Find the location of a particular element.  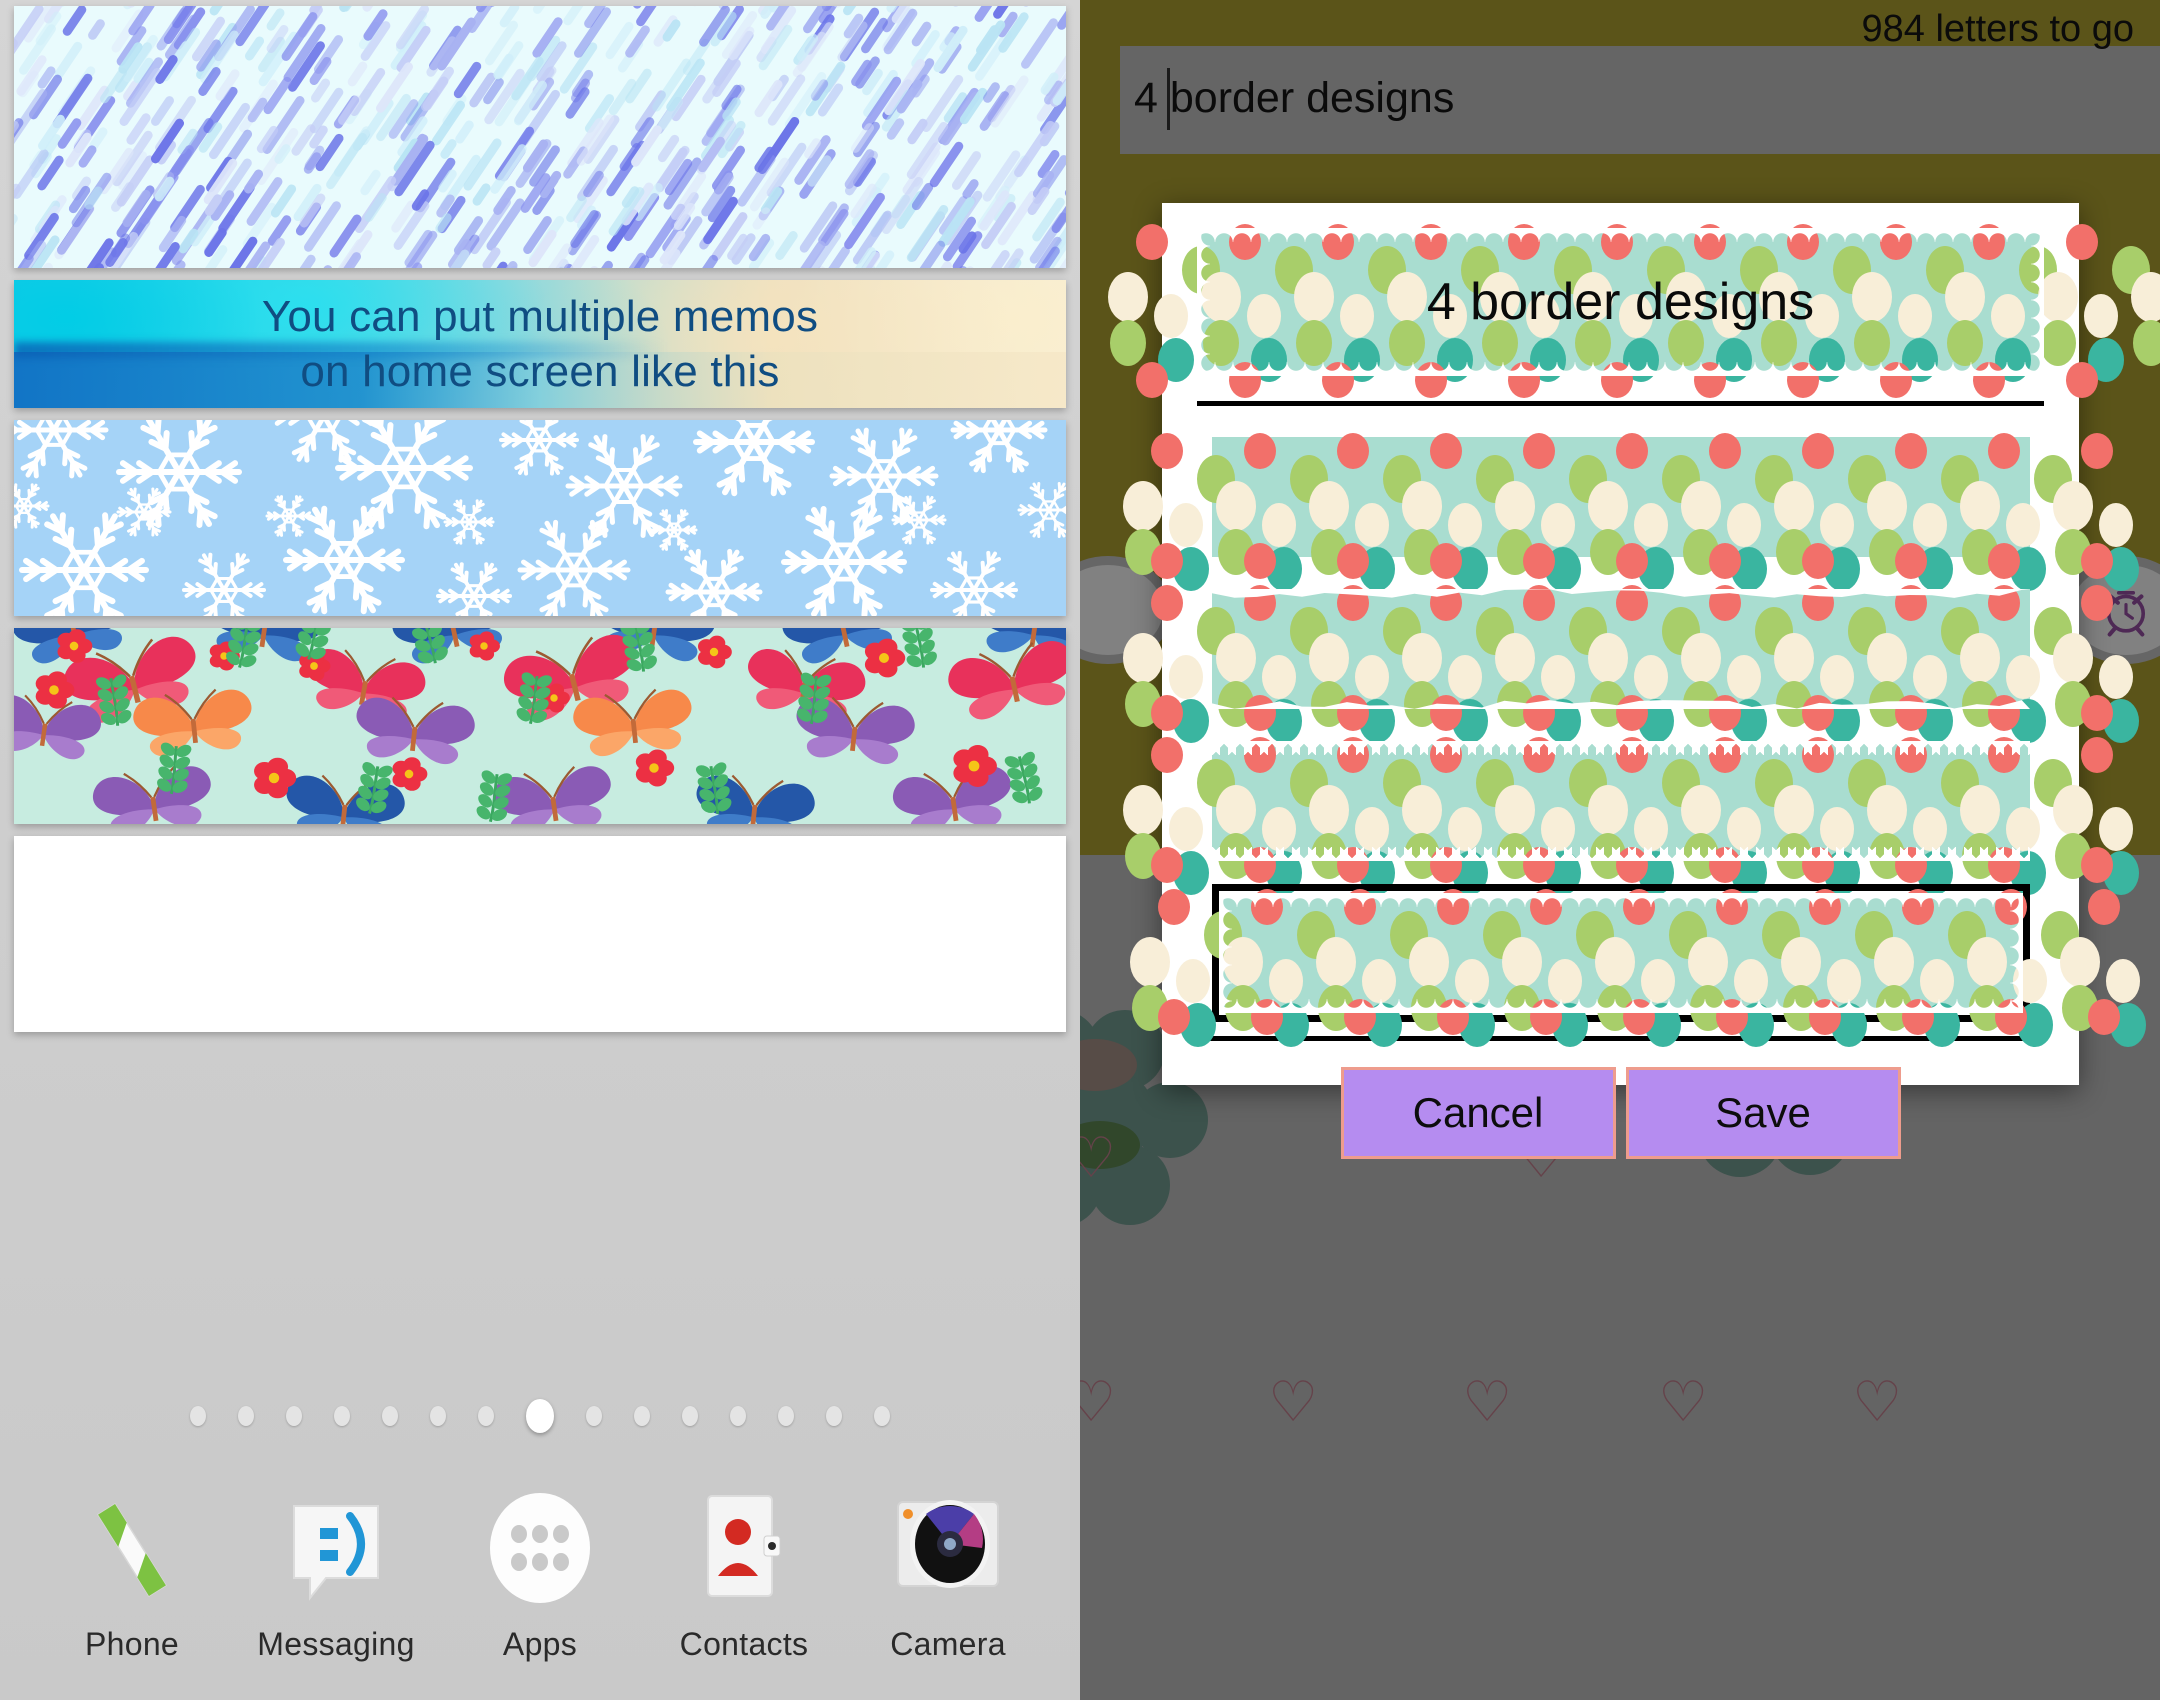

dock-item-phone: Phone is located at coordinates (132, 1575).